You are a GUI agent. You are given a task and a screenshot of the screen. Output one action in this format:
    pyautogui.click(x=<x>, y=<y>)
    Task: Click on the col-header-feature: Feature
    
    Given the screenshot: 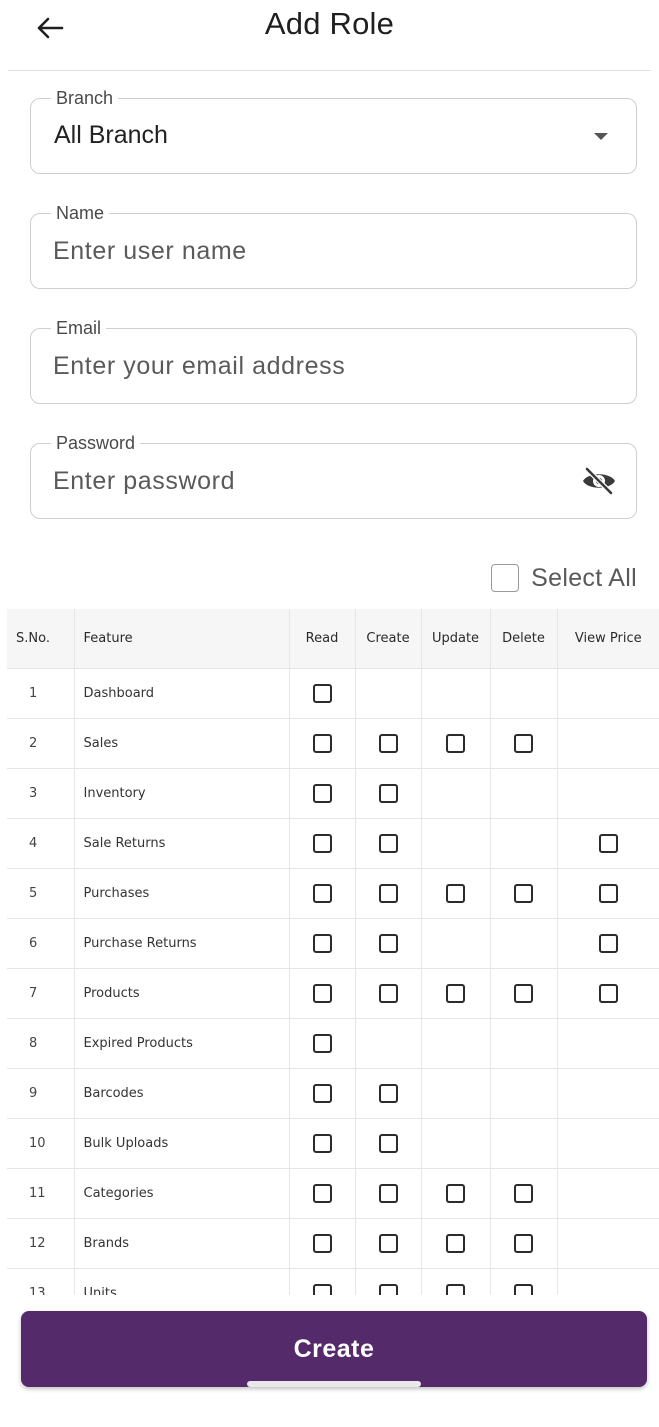 What is the action you would take?
    pyautogui.click(x=182, y=638)
    